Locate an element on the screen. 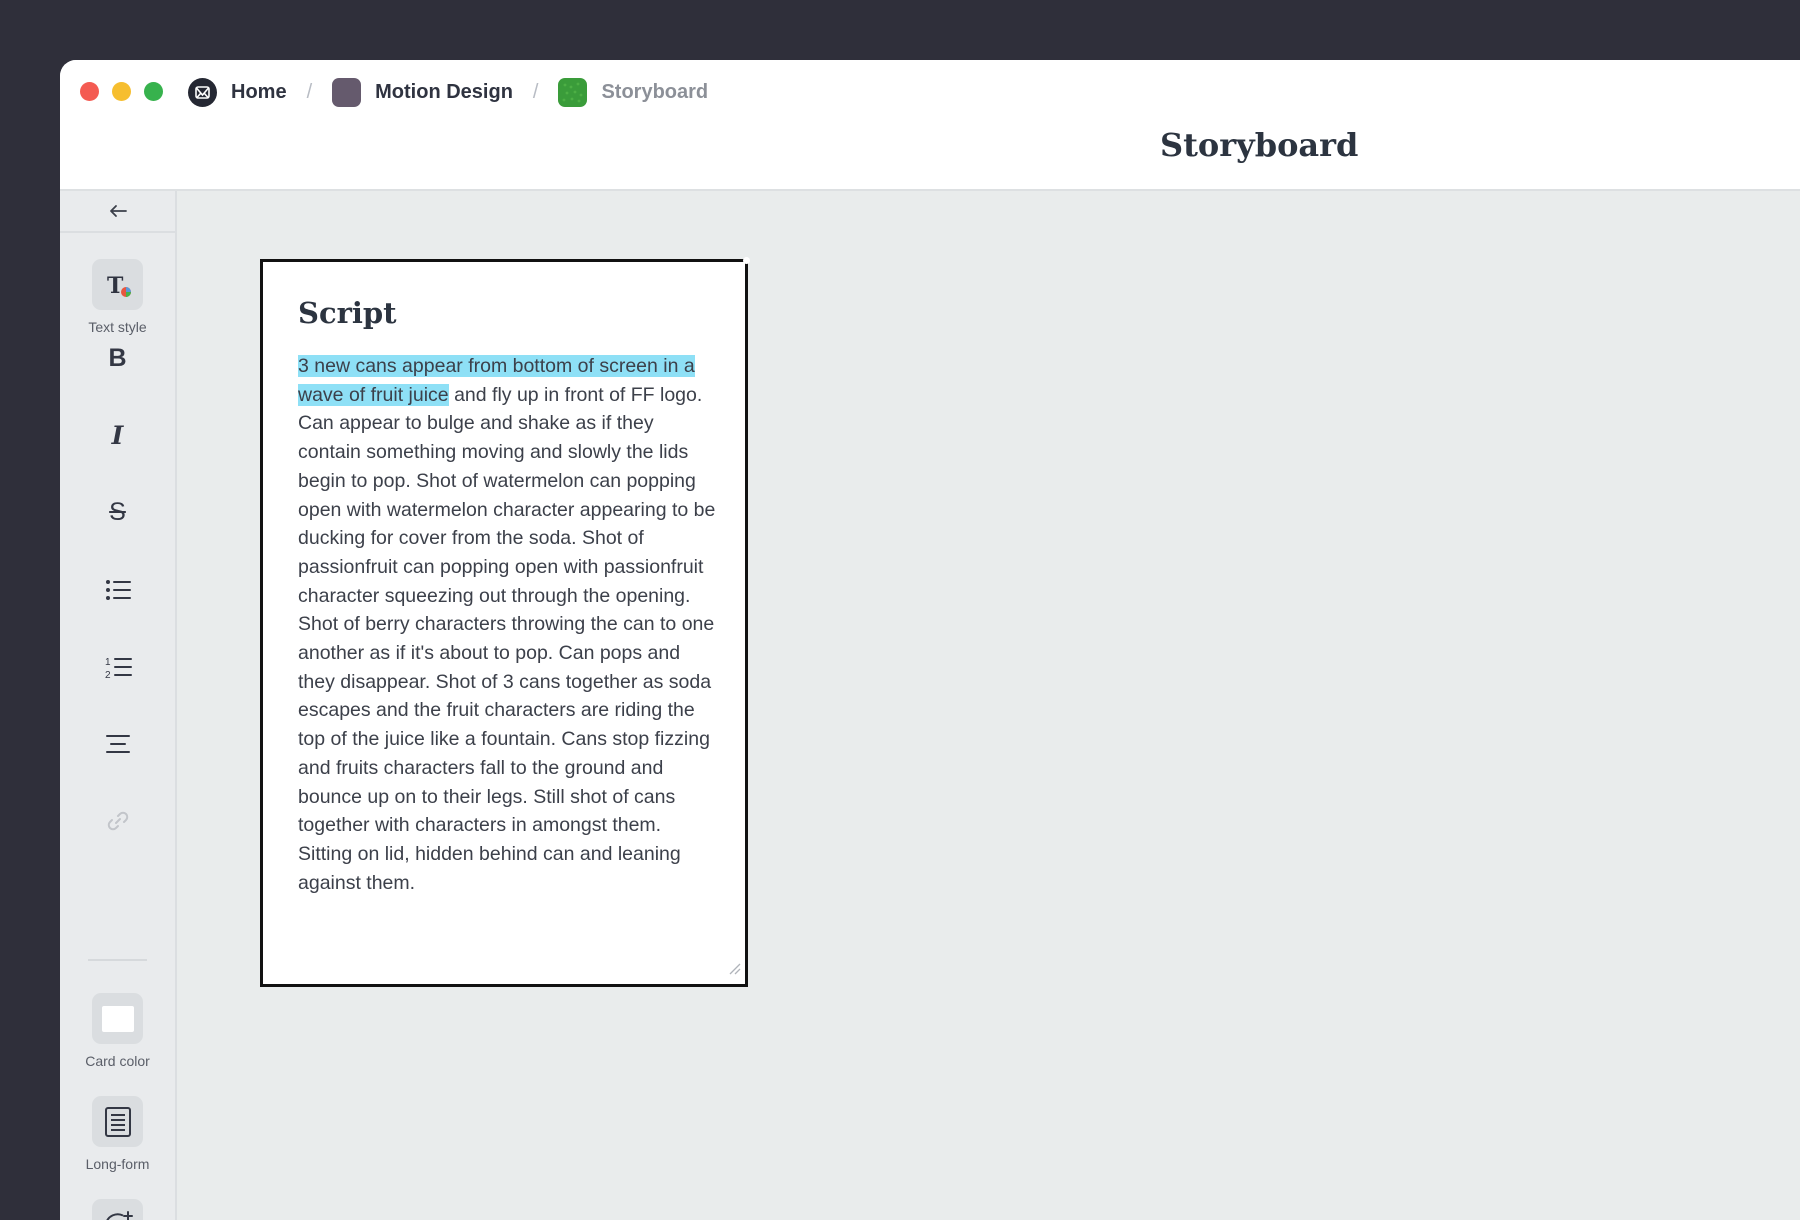 This screenshot has height=1220, width=1800. breadcrumb-label: Motion Design is located at coordinates (444, 91).